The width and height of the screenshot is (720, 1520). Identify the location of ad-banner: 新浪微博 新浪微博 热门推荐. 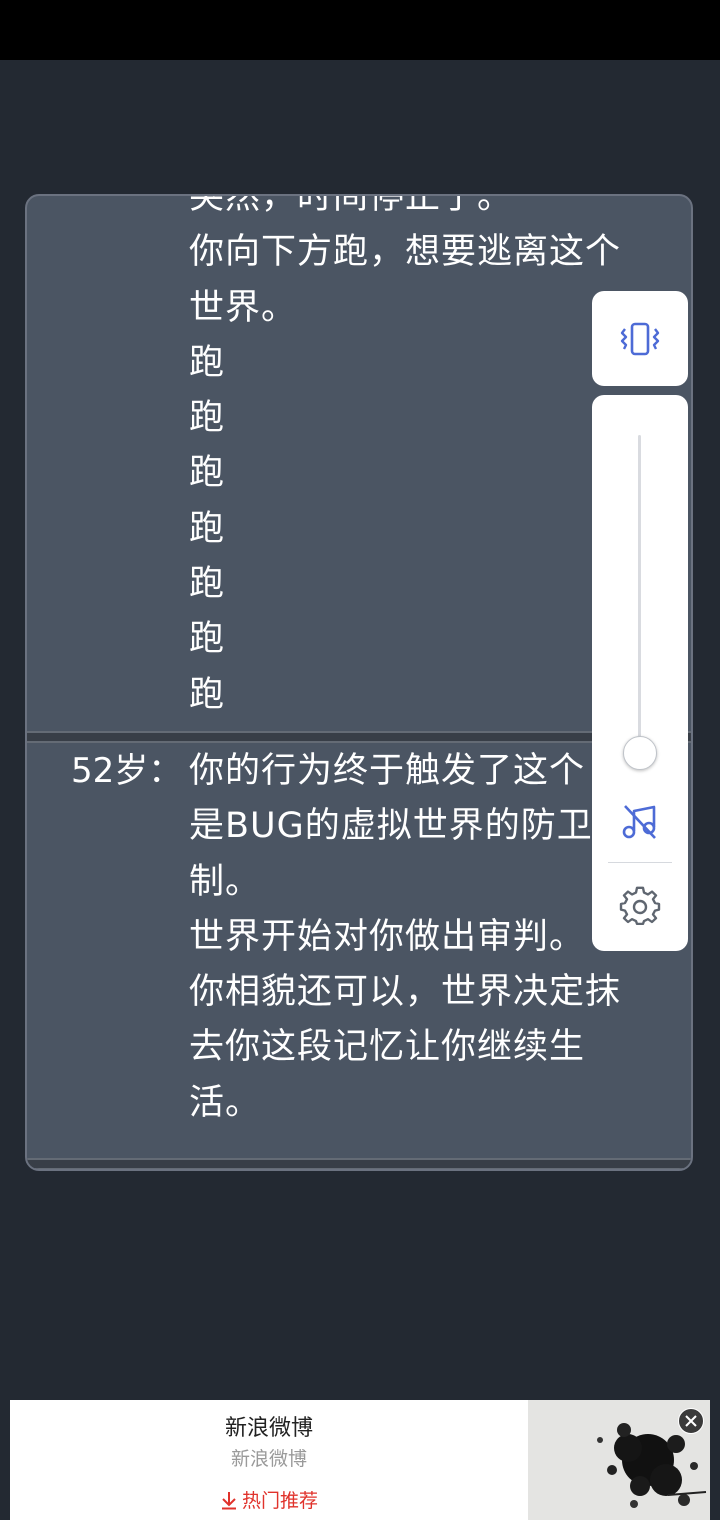
(360, 1460).